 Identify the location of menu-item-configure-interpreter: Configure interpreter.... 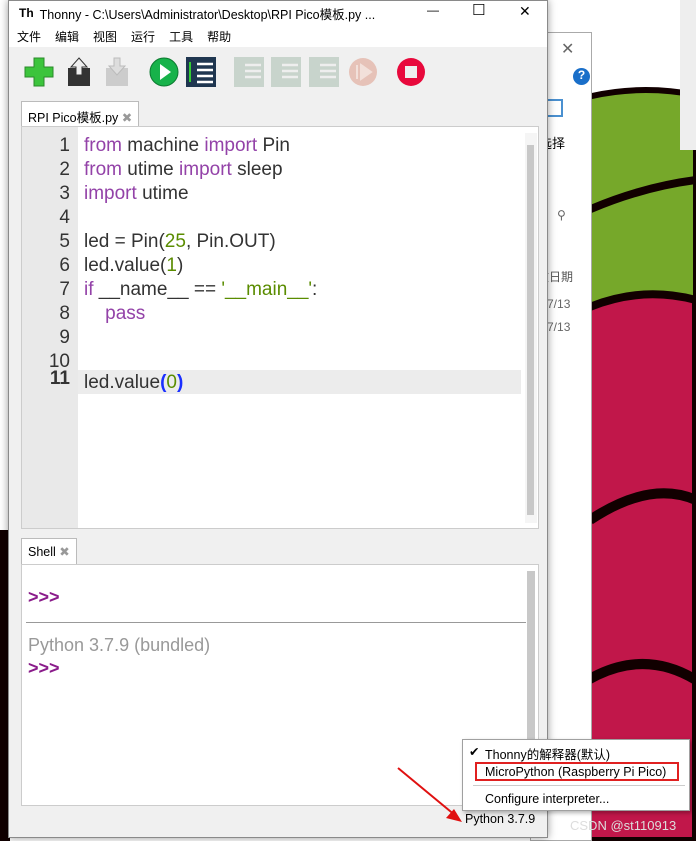
(547, 799).